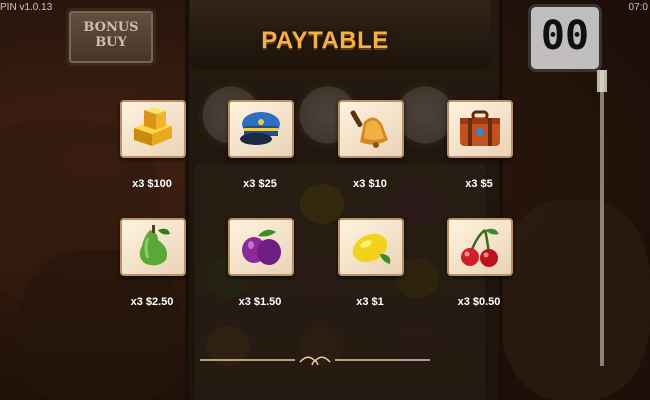 This screenshot has height=400, width=650. I want to click on payout-conductor-cap: x3 $25, so click(260, 184).